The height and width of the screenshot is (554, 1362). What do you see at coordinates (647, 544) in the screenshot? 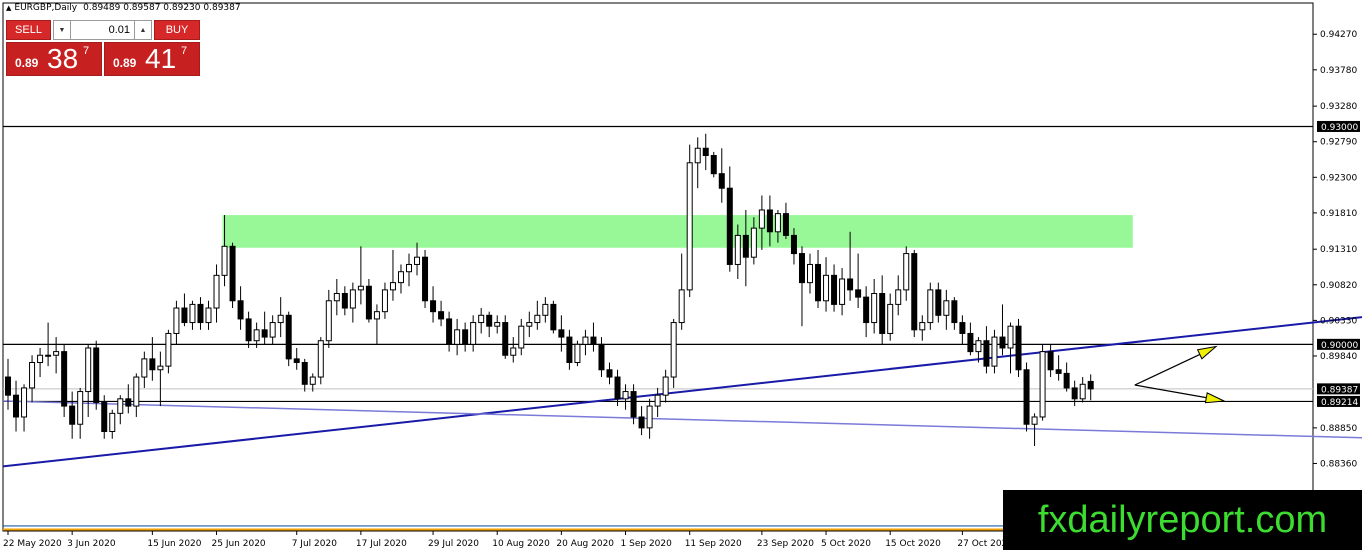
I see `x-tick-label: 1 Sep 2020` at bounding box center [647, 544].